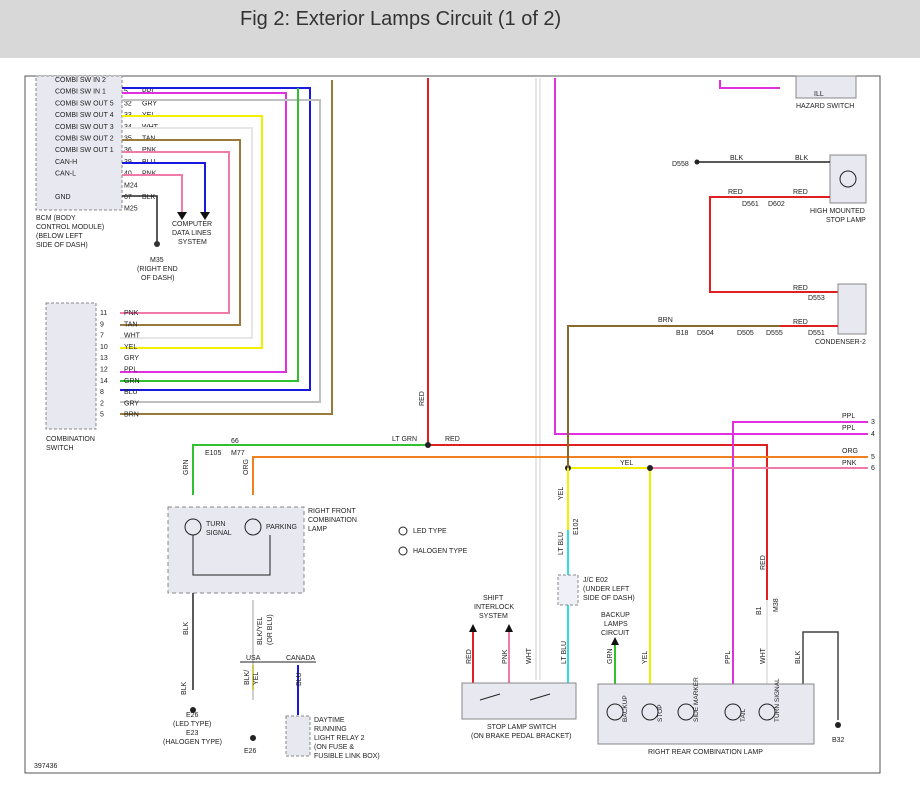 This screenshot has height=799, width=920. I want to click on svg-text: TURN, so click(215, 524).